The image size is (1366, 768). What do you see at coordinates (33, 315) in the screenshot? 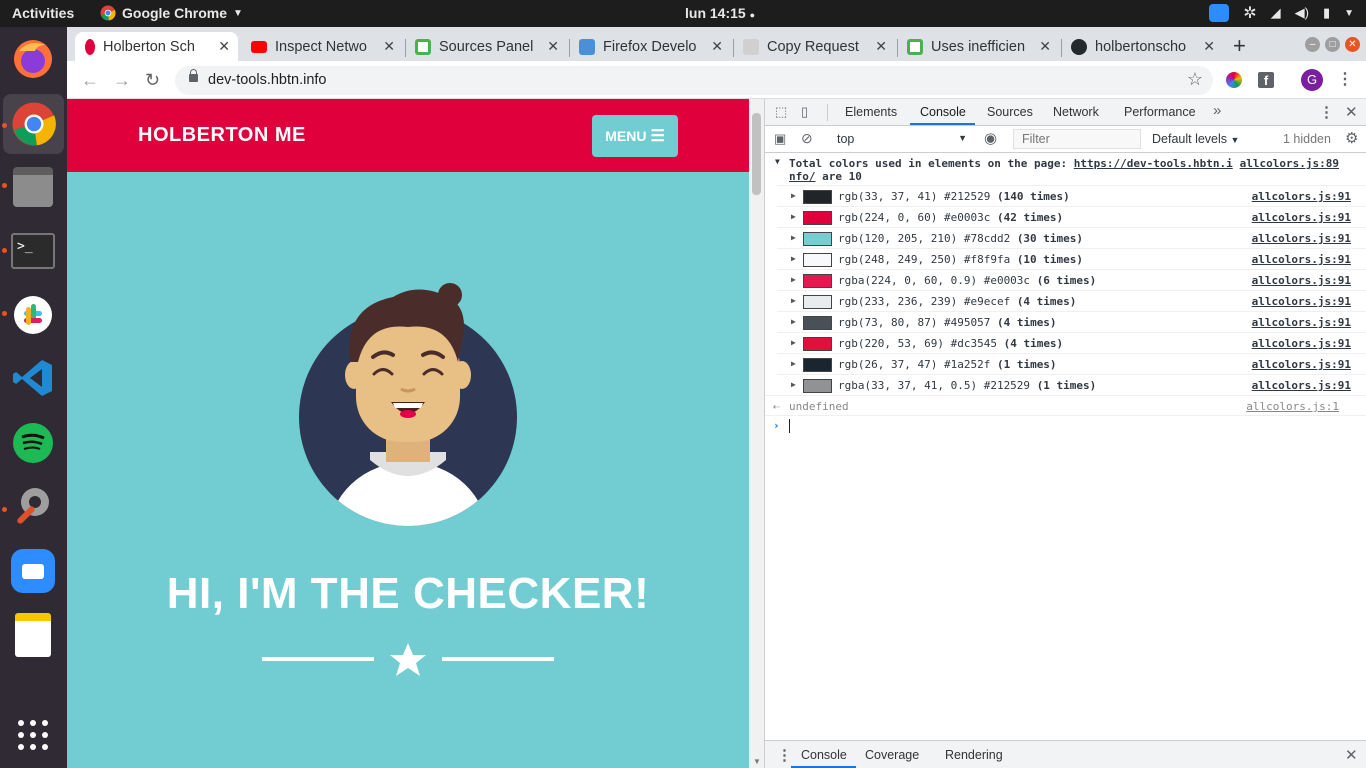
I see `slack-icon` at bounding box center [33, 315].